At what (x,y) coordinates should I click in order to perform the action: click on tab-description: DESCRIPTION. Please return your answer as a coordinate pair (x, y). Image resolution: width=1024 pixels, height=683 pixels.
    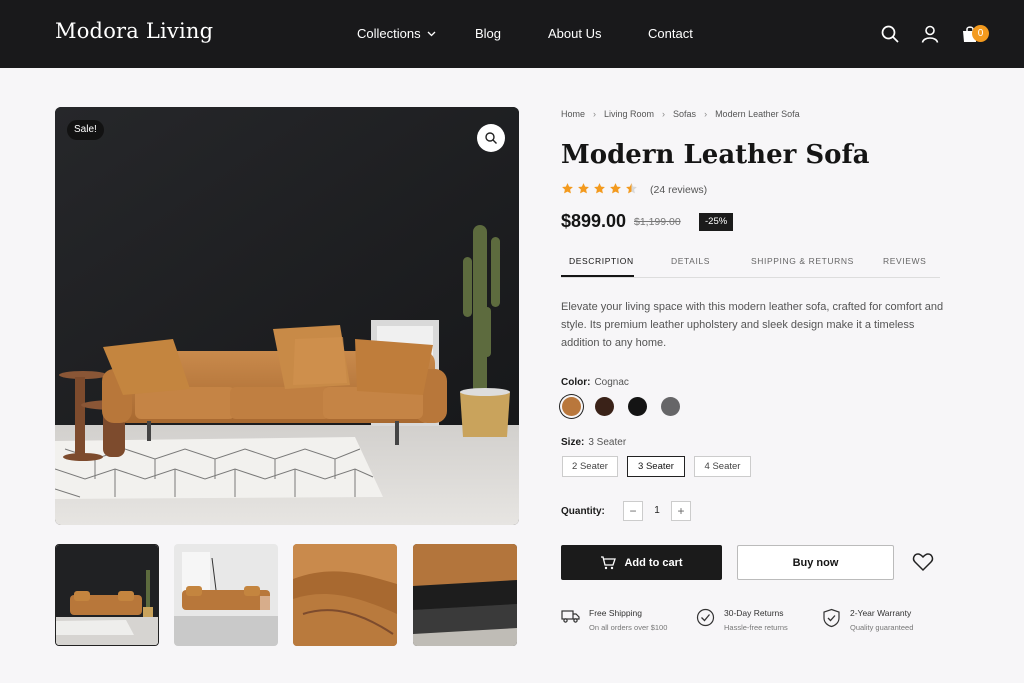
    Looking at the image, I should click on (601, 261).